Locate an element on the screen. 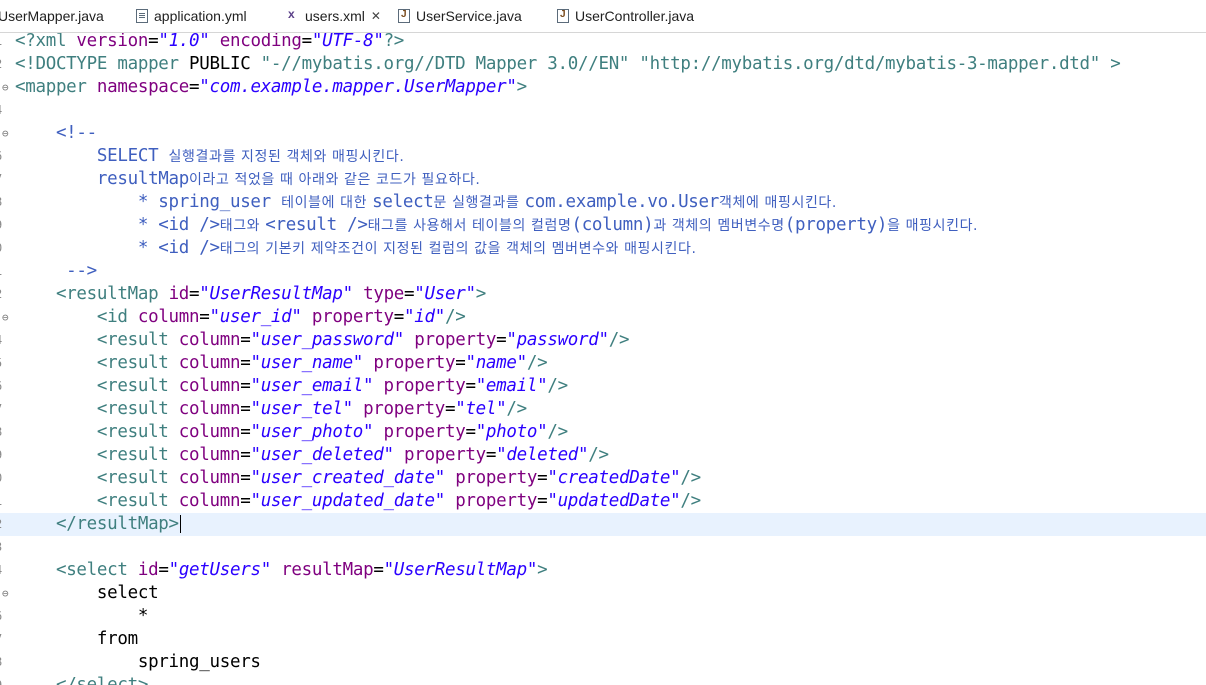  code-token: "user_id" is located at coordinates (255, 317).